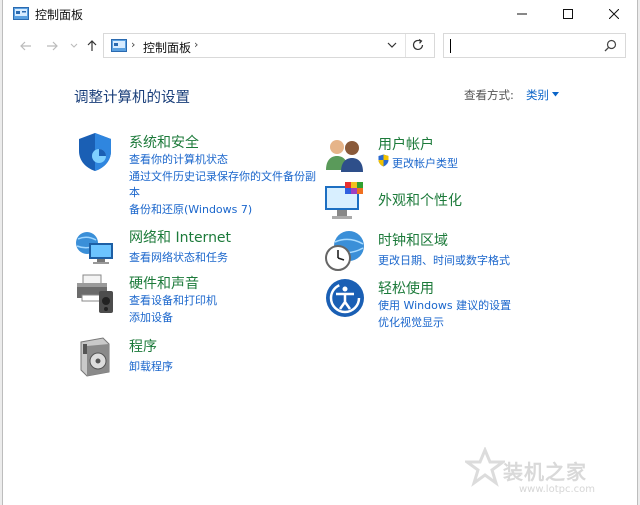 This screenshot has width=640, height=505. Describe the element at coordinates (413, 240) in the screenshot. I see `category-title: 时钟和区域` at that location.